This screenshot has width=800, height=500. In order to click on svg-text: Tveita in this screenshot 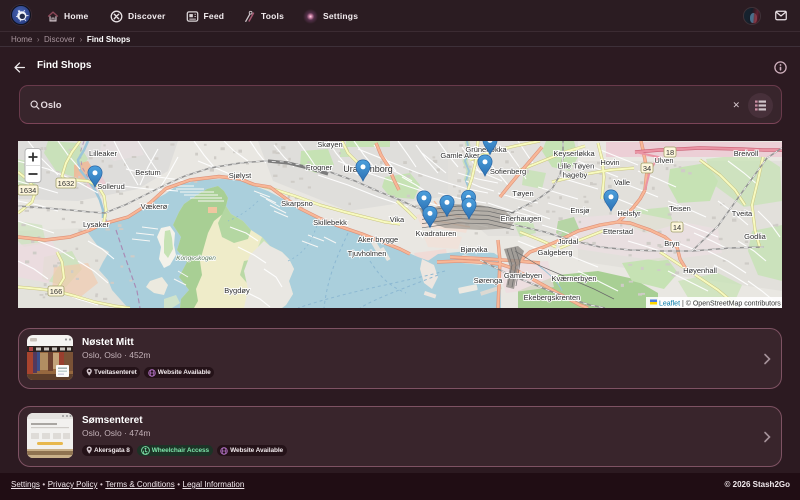, I will do `click(742, 213)`.